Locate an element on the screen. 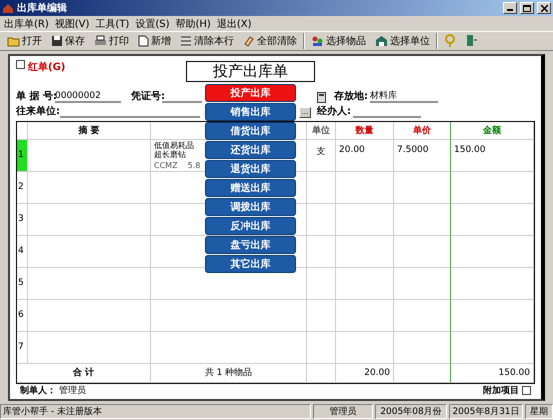  toolbar-button: 全部清除 is located at coordinates (270, 41).